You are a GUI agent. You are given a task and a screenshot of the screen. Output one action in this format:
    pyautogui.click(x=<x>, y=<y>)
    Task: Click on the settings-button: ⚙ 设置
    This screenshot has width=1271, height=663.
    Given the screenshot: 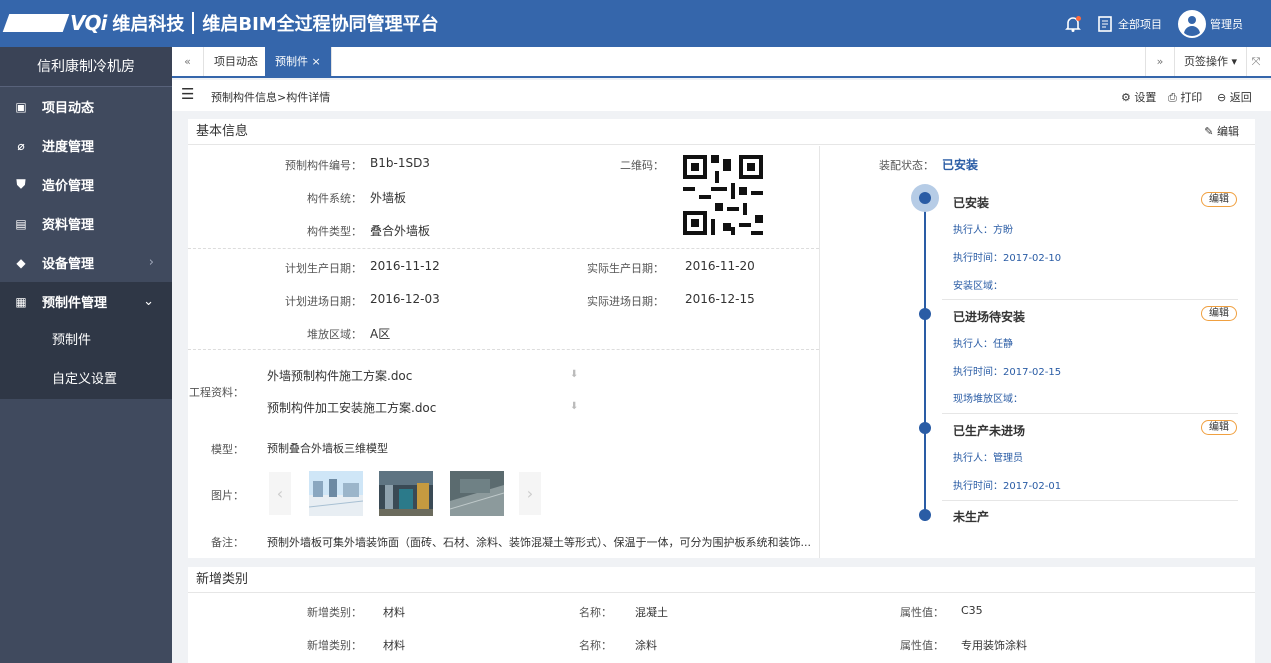 What is the action you would take?
    pyautogui.click(x=1138, y=97)
    